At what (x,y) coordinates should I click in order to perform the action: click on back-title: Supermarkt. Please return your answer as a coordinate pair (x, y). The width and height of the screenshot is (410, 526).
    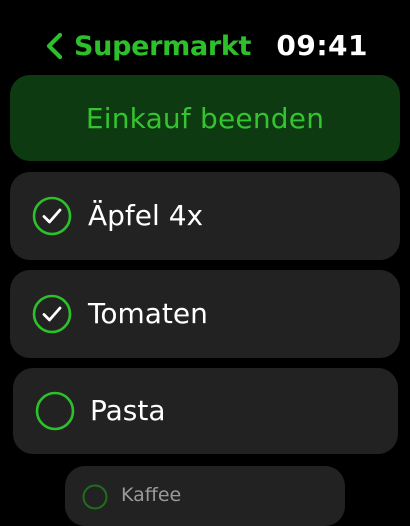
    Looking at the image, I should click on (163, 46).